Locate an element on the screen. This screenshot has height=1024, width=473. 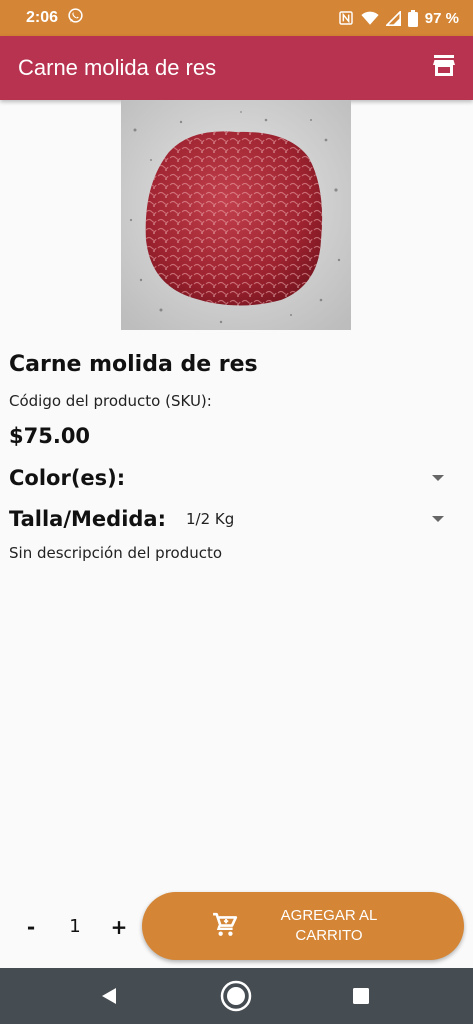
size-value: 1/2 Kg is located at coordinates (210, 519).